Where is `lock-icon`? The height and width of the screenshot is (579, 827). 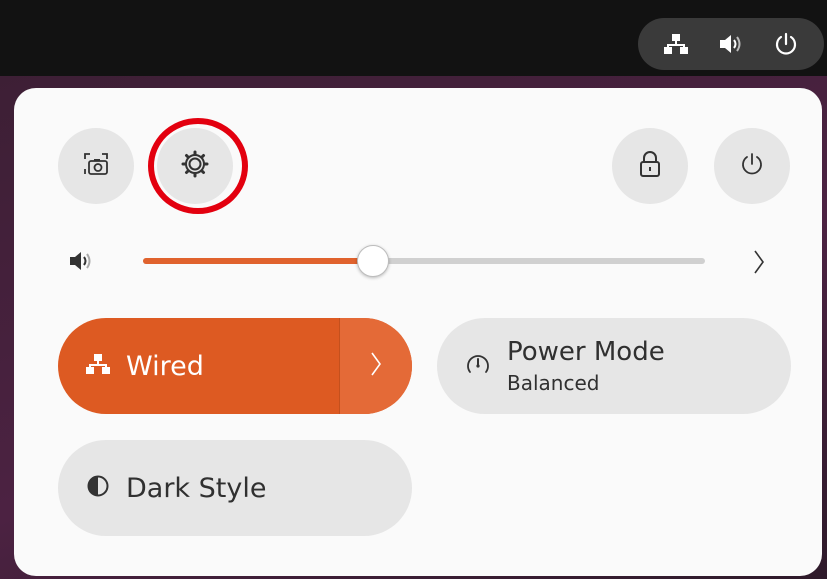
lock-icon is located at coordinates (650, 166).